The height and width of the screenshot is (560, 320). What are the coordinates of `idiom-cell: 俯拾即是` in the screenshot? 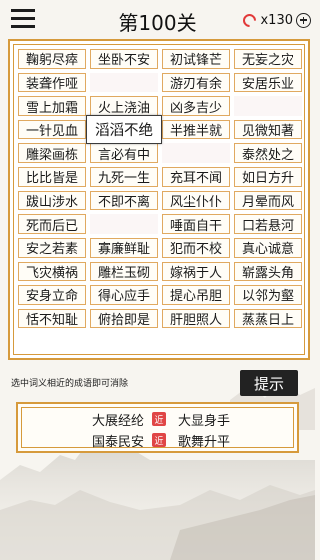 It's located at (124, 319).